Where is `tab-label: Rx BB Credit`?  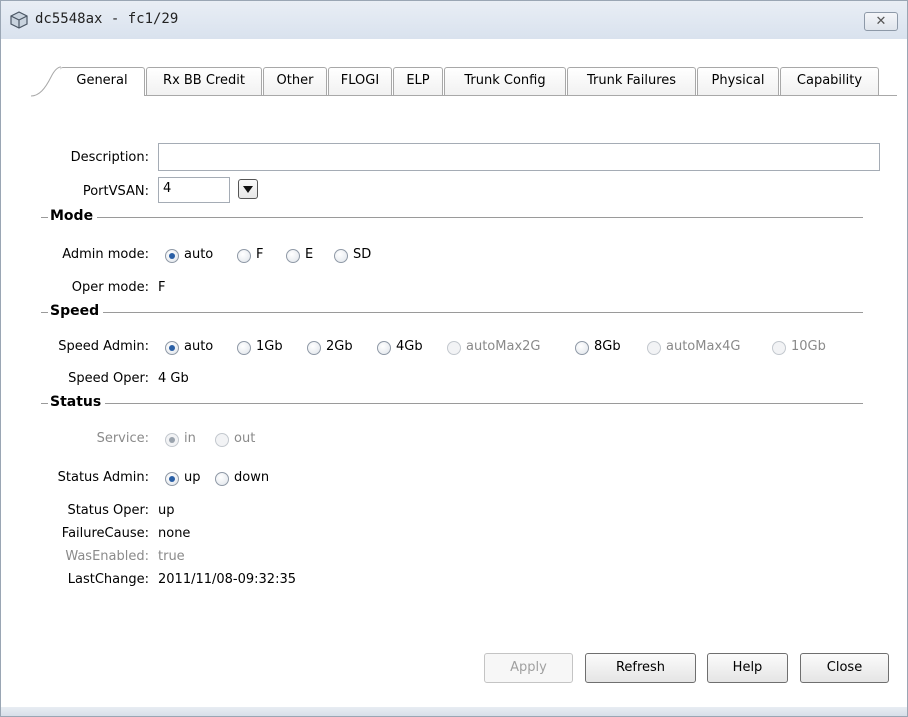 tab-label: Rx BB Credit is located at coordinates (204, 80).